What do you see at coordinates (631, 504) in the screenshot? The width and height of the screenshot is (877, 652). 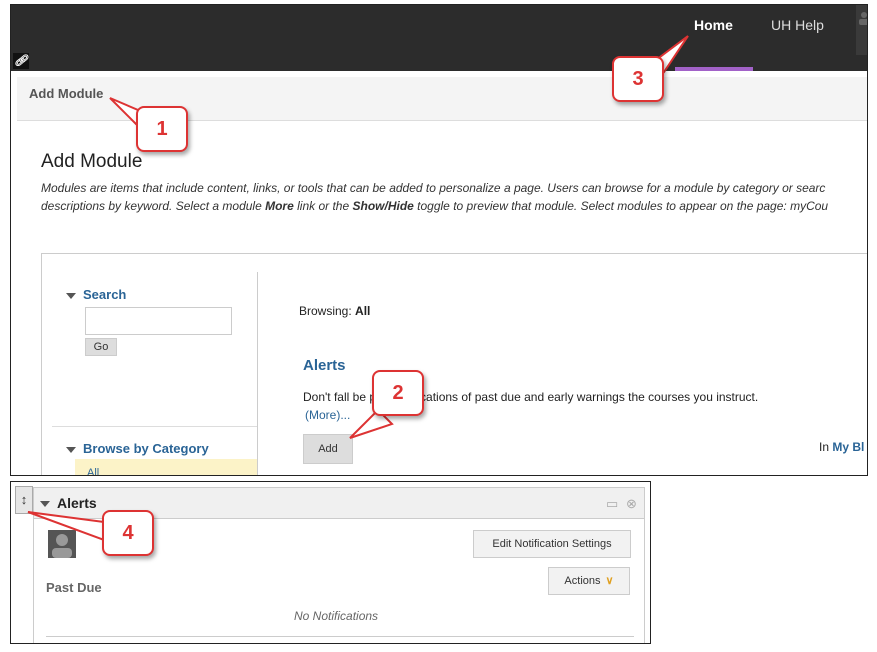 I see `close-icon: ⊗` at bounding box center [631, 504].